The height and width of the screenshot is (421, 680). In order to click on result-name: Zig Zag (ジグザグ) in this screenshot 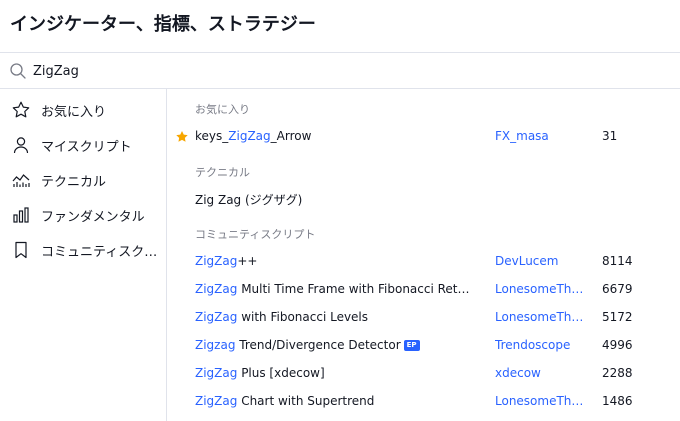, I will do `click(249, 200)`.